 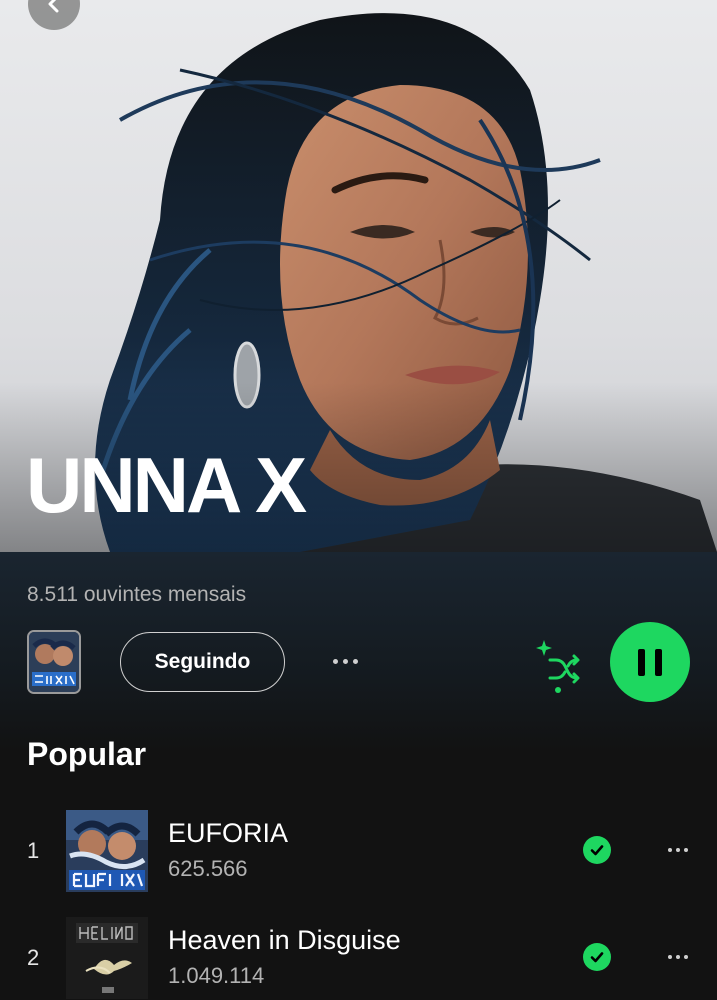 I want to click on heaven-in-disguise-cover-art, so click(x=107, y=958).